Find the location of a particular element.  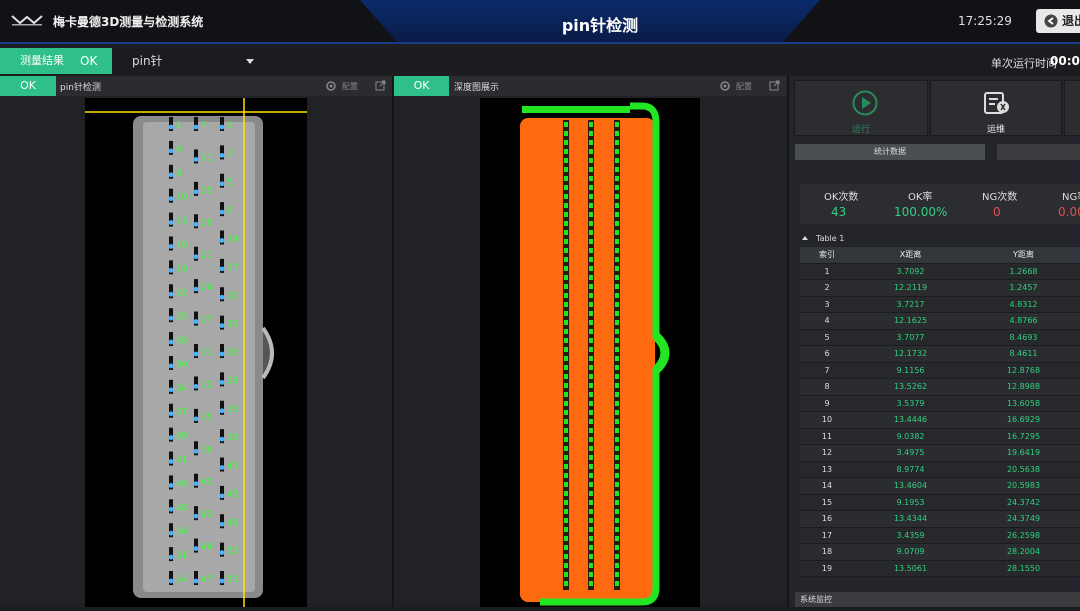

depth-latch is located at coordinates (661, 353).